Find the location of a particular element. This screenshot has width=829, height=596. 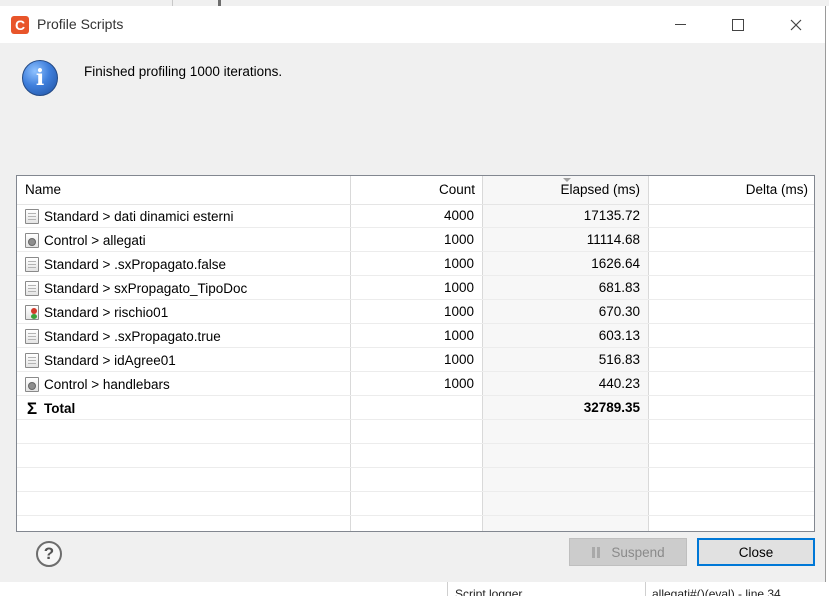

row-name: Standard > dati dinamici esterni is located at coordinates (139, 216).